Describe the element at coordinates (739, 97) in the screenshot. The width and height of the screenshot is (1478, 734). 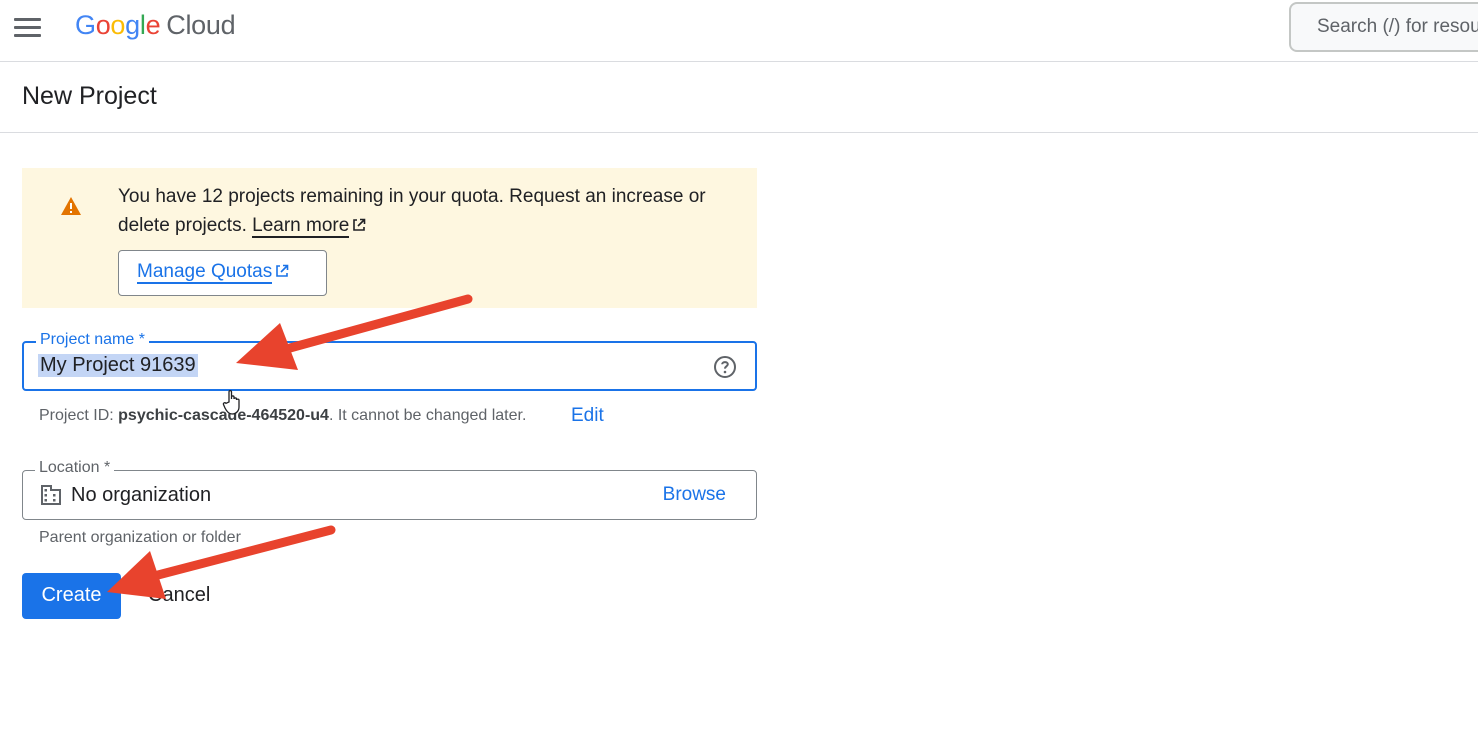
I see `title-bar: New Project` at that location.